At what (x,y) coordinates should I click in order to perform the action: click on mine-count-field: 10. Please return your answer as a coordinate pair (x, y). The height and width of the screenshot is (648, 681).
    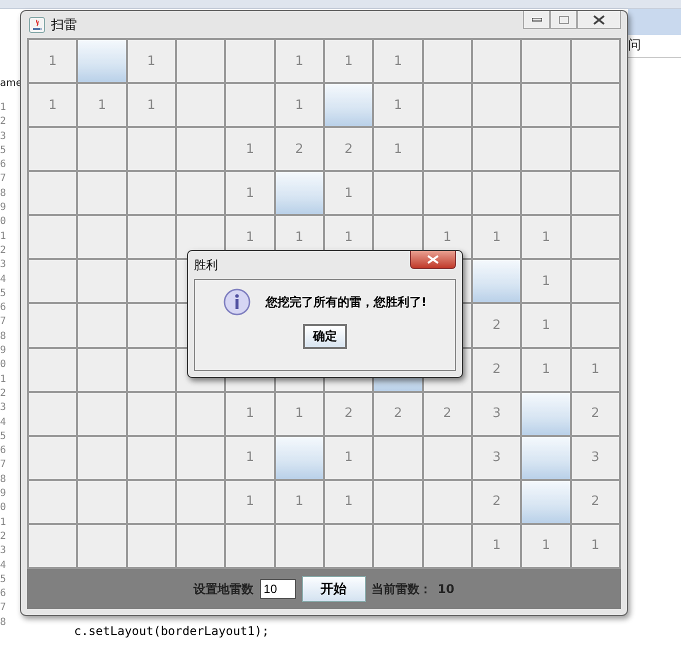
    Looking at the image, I should click on (278, 589).